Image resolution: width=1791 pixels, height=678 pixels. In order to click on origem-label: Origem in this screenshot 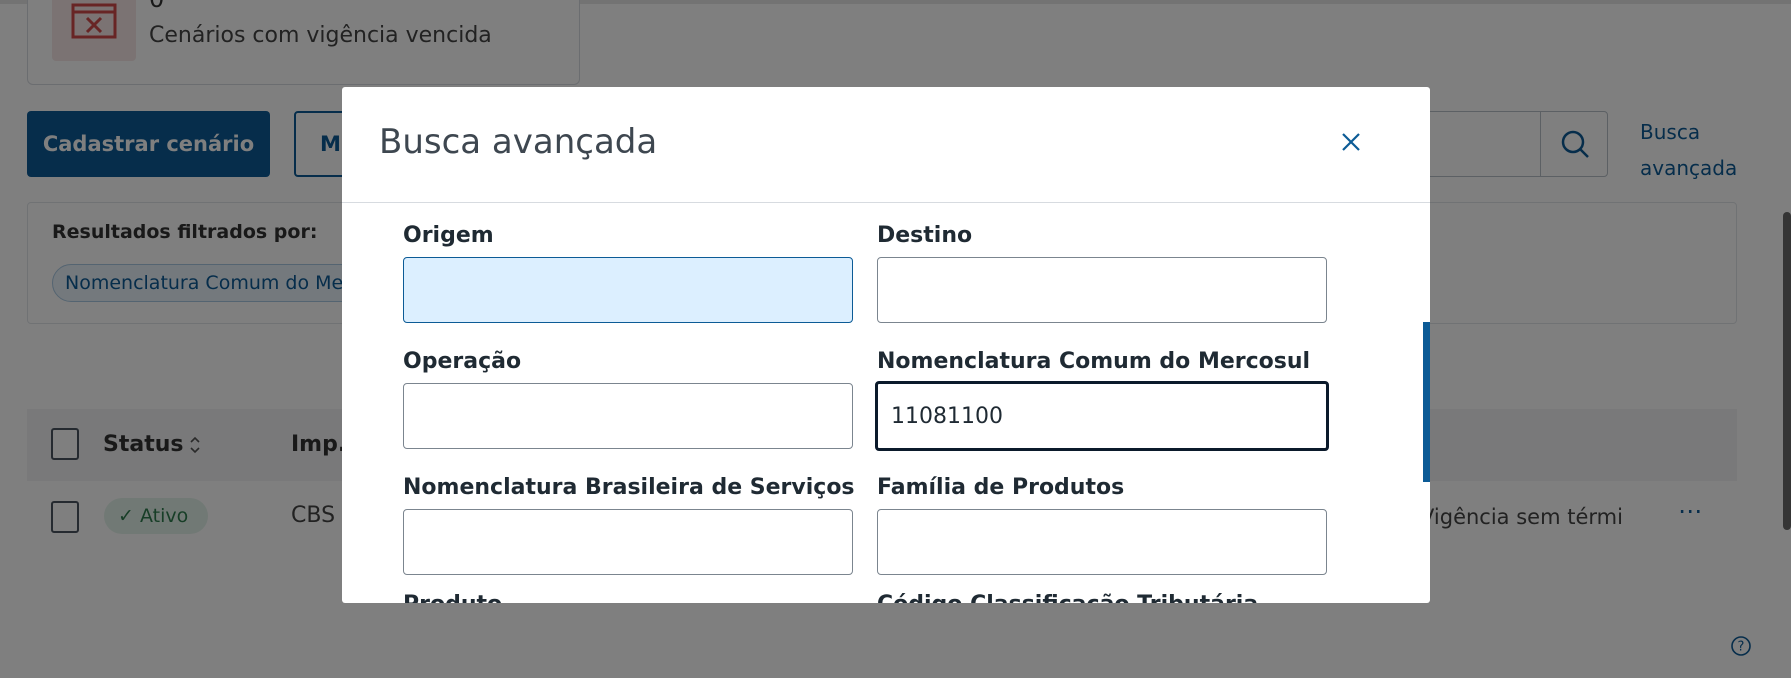, I will do `click(448, 235)`.